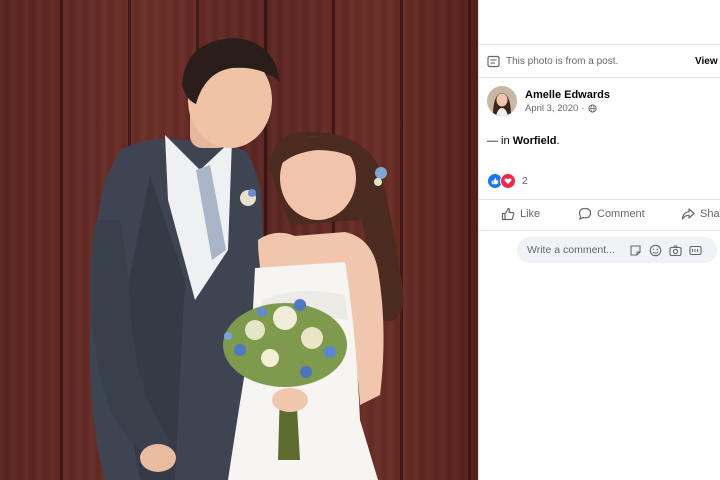 Image resolution: width=720 pixels, height=480 pixels. I want to click on share-button: Share, so click(700, 214).